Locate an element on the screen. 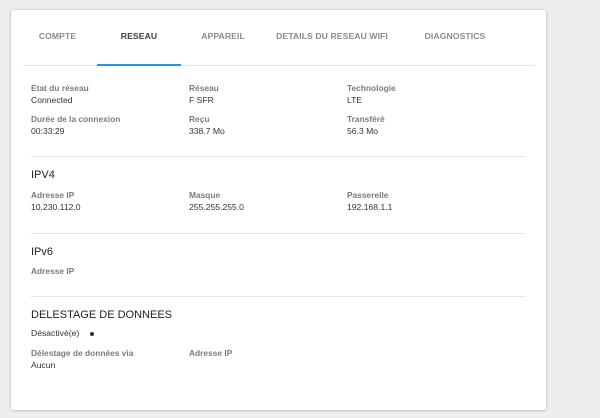  tab-diagnostics: DIAGNOSTICS is located at coordinates (455, 43).